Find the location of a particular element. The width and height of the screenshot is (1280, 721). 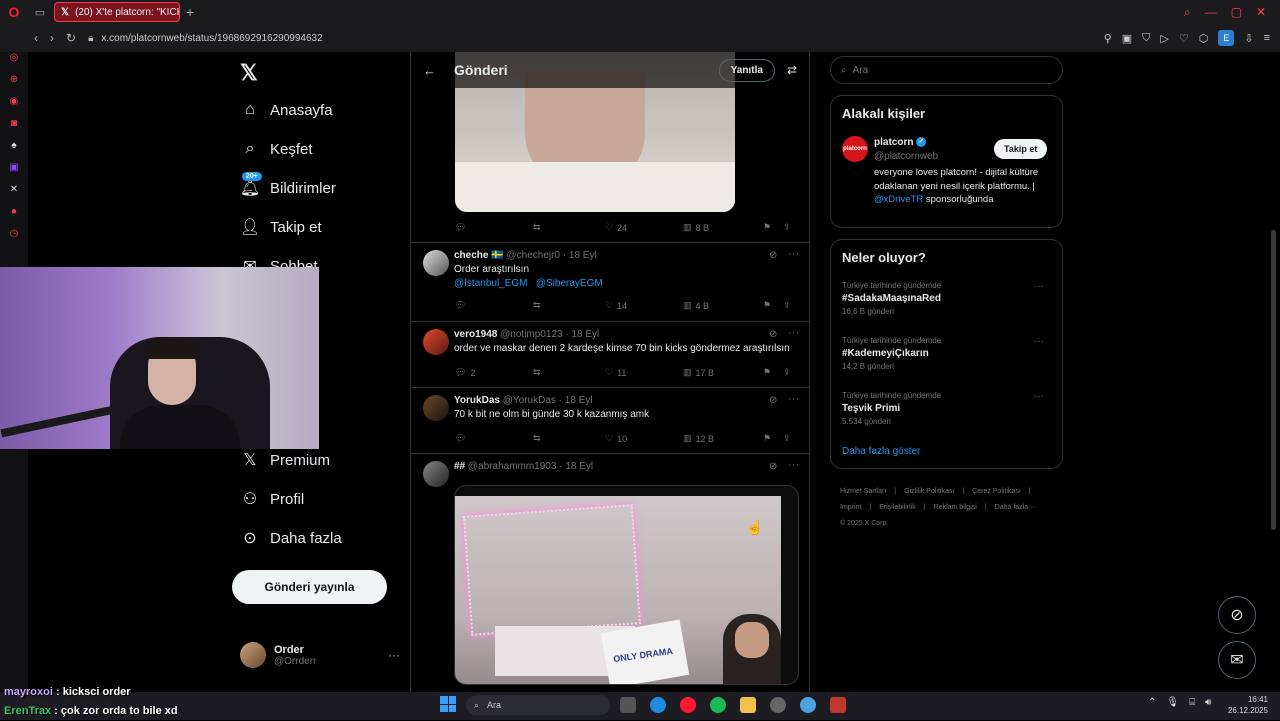

opera-music-icon: ◉ is located at coordinates (14, 102).